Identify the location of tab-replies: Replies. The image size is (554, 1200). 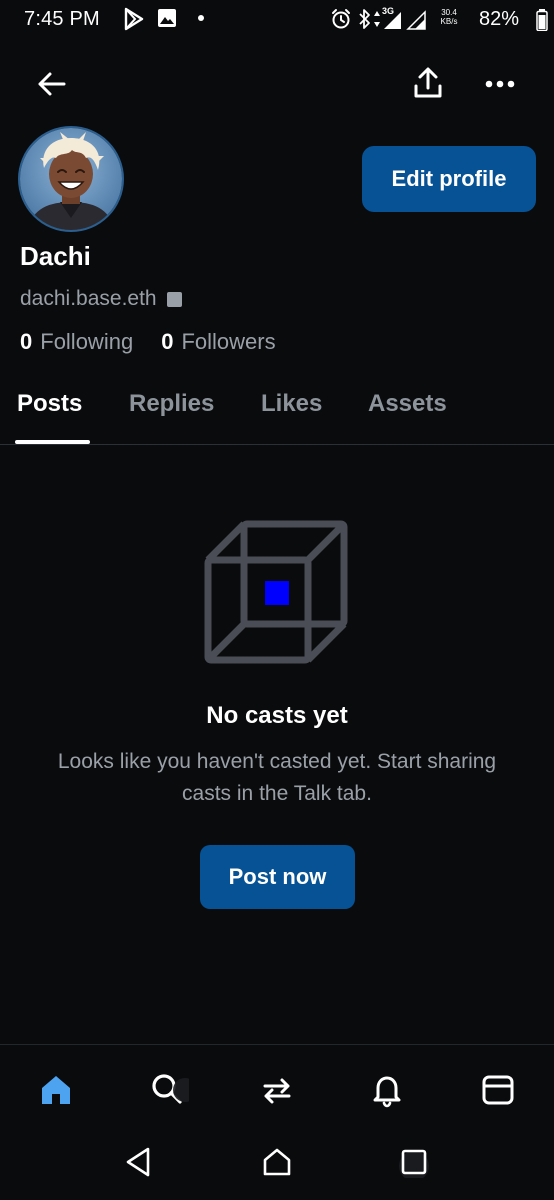
(171, 415).